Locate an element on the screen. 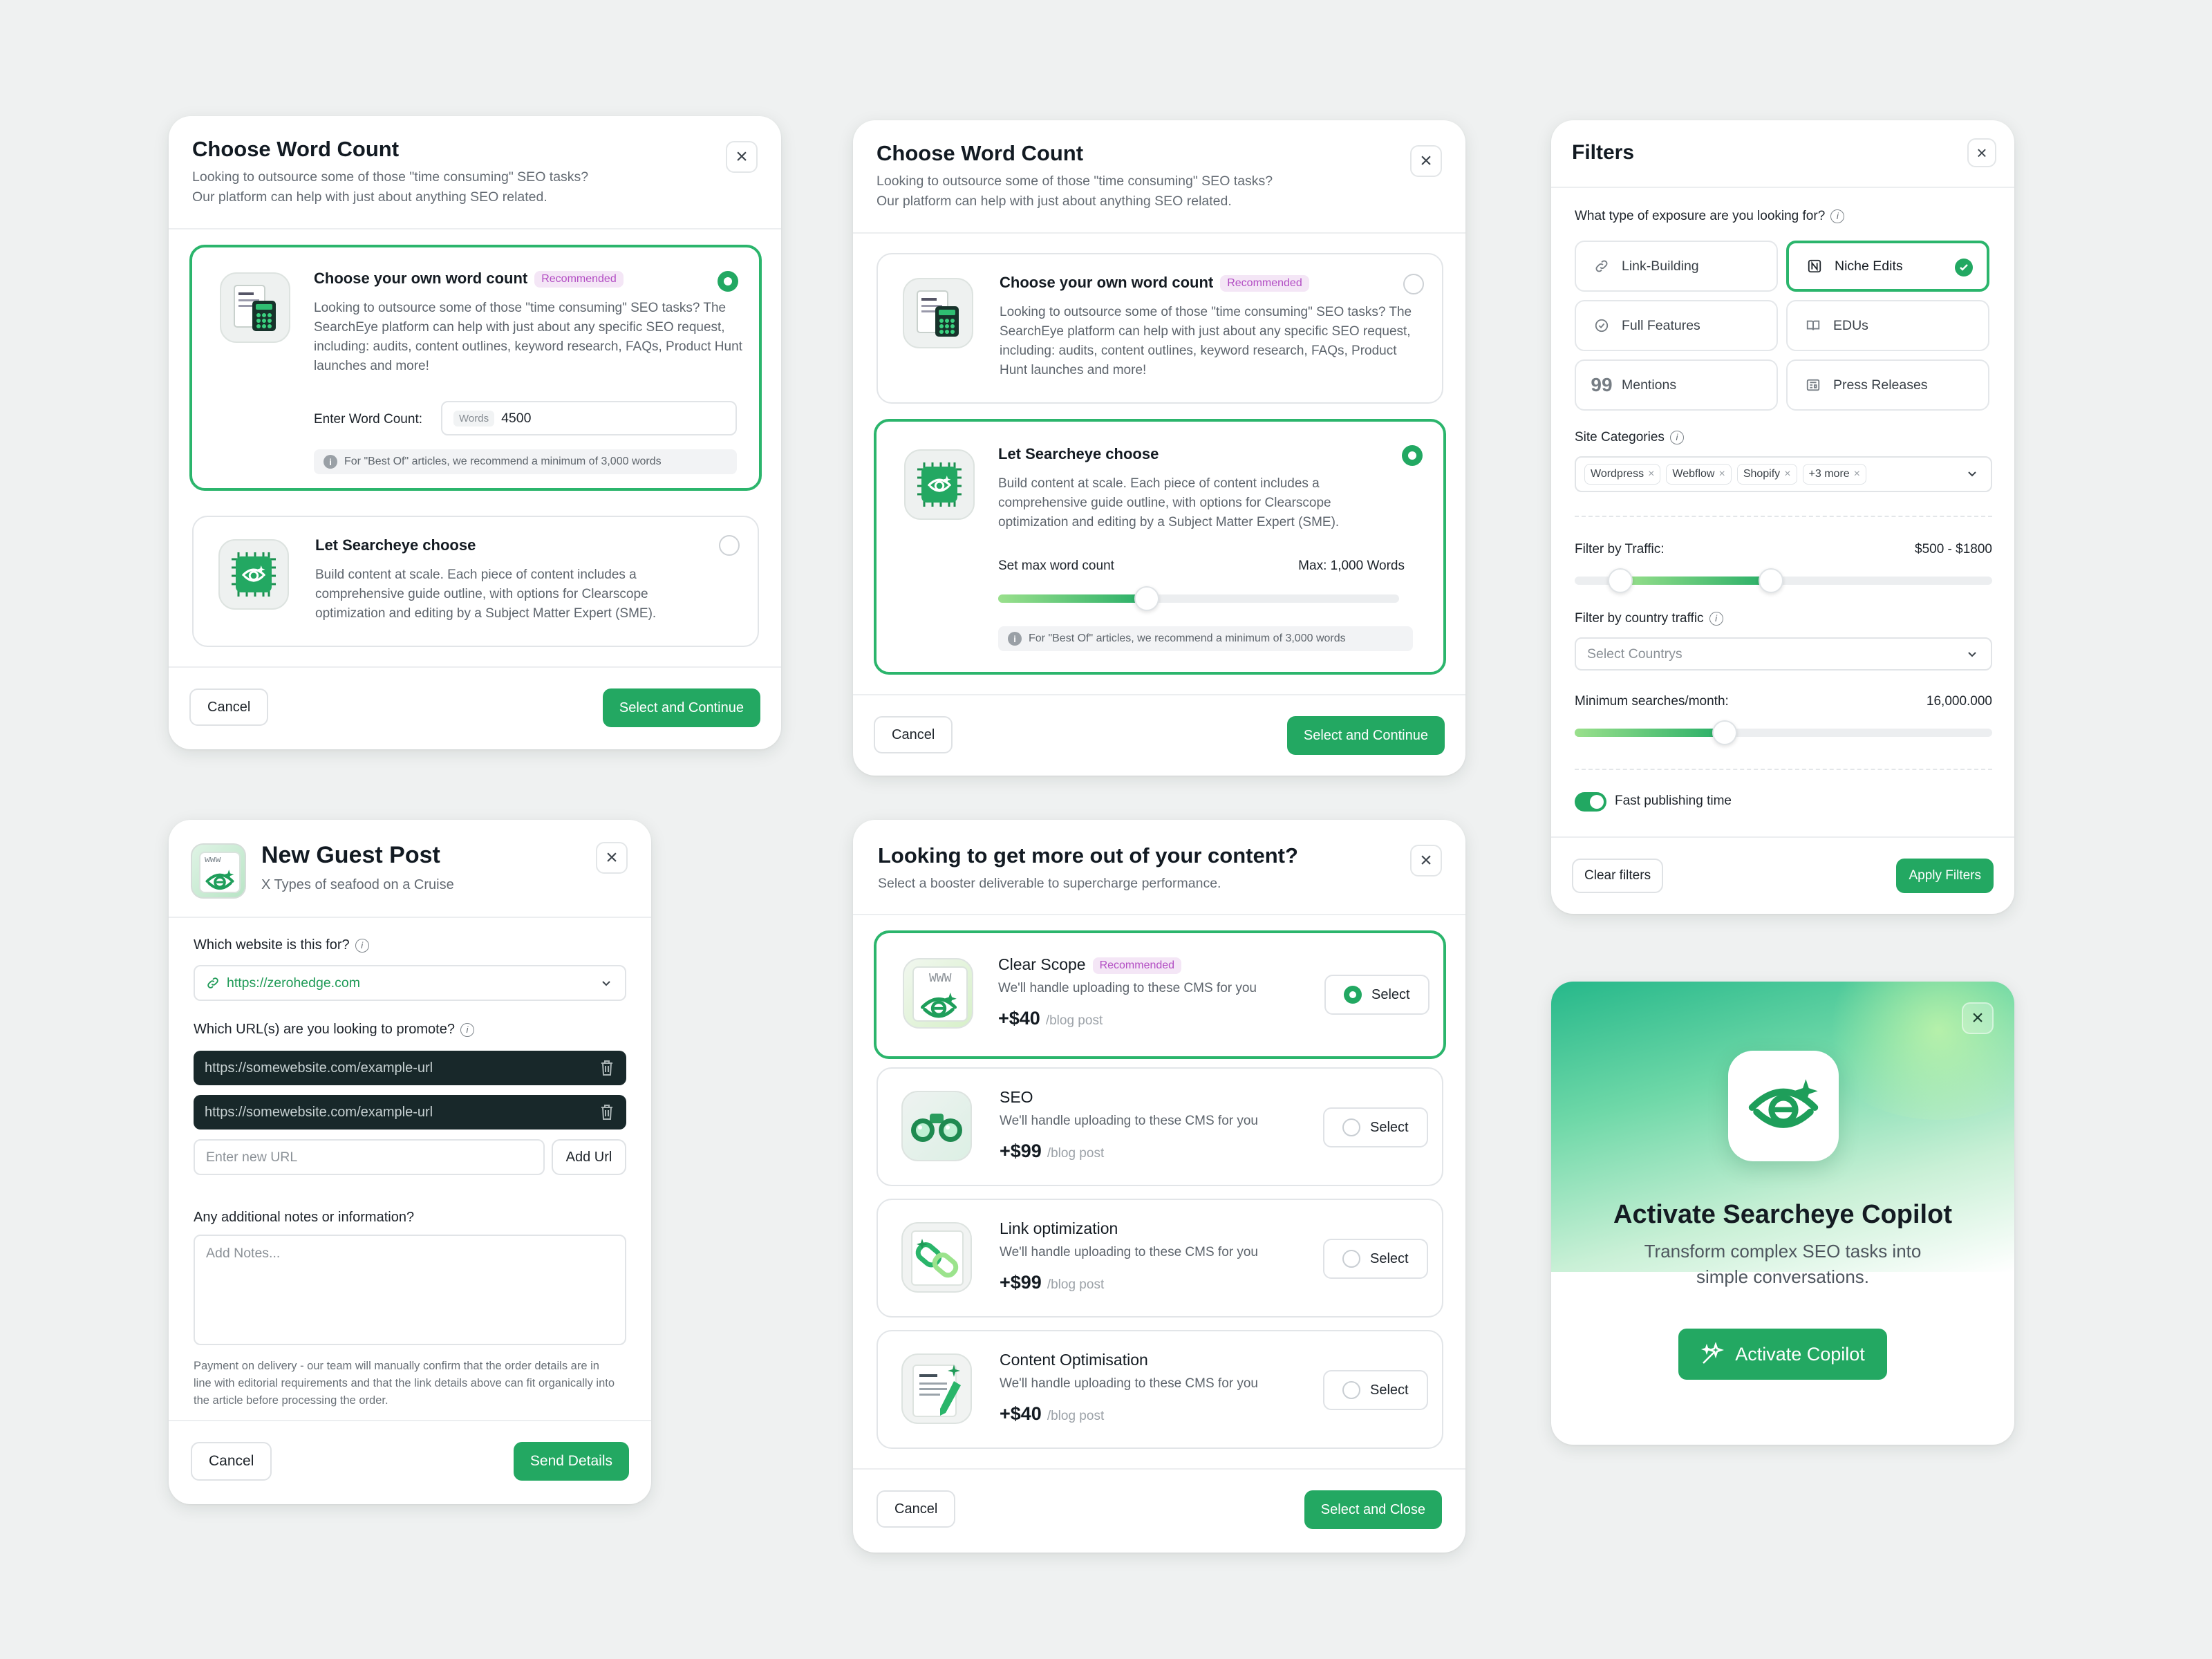 This screenshot has width=2212, height=1659. add-url-button: Add Url is located at coordinates (589, 1157).